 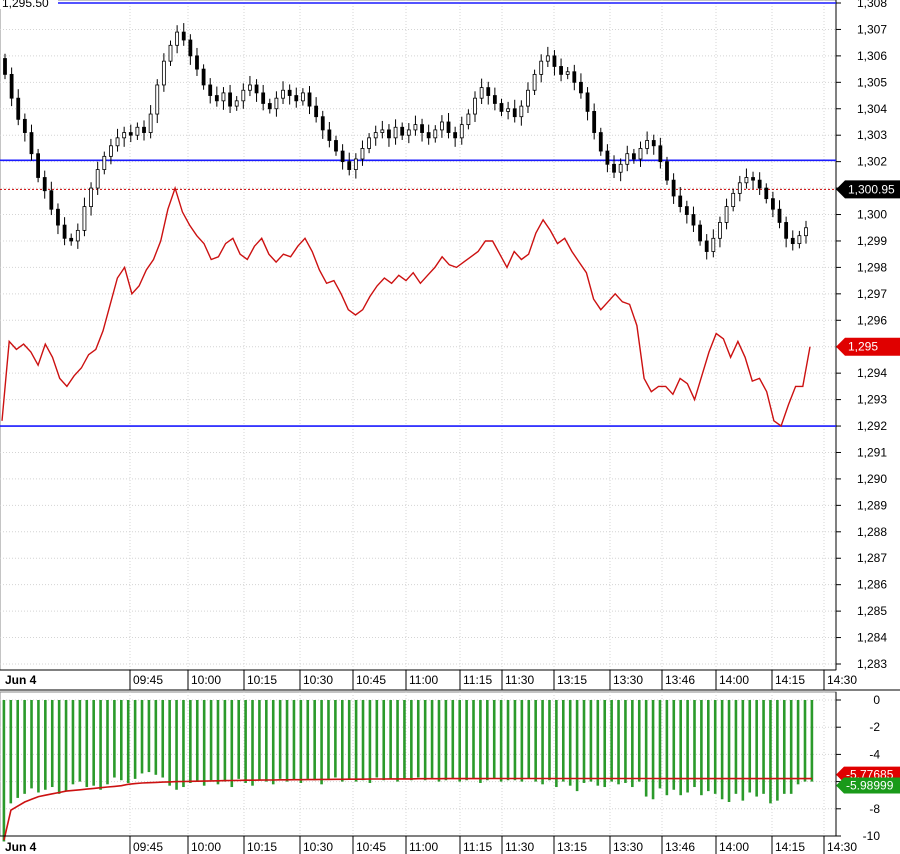 What do you see at coordinates (872, 638) in the screenshot?
I see `price-y-tick-label: 1,284` at bounding box center [872, 638].